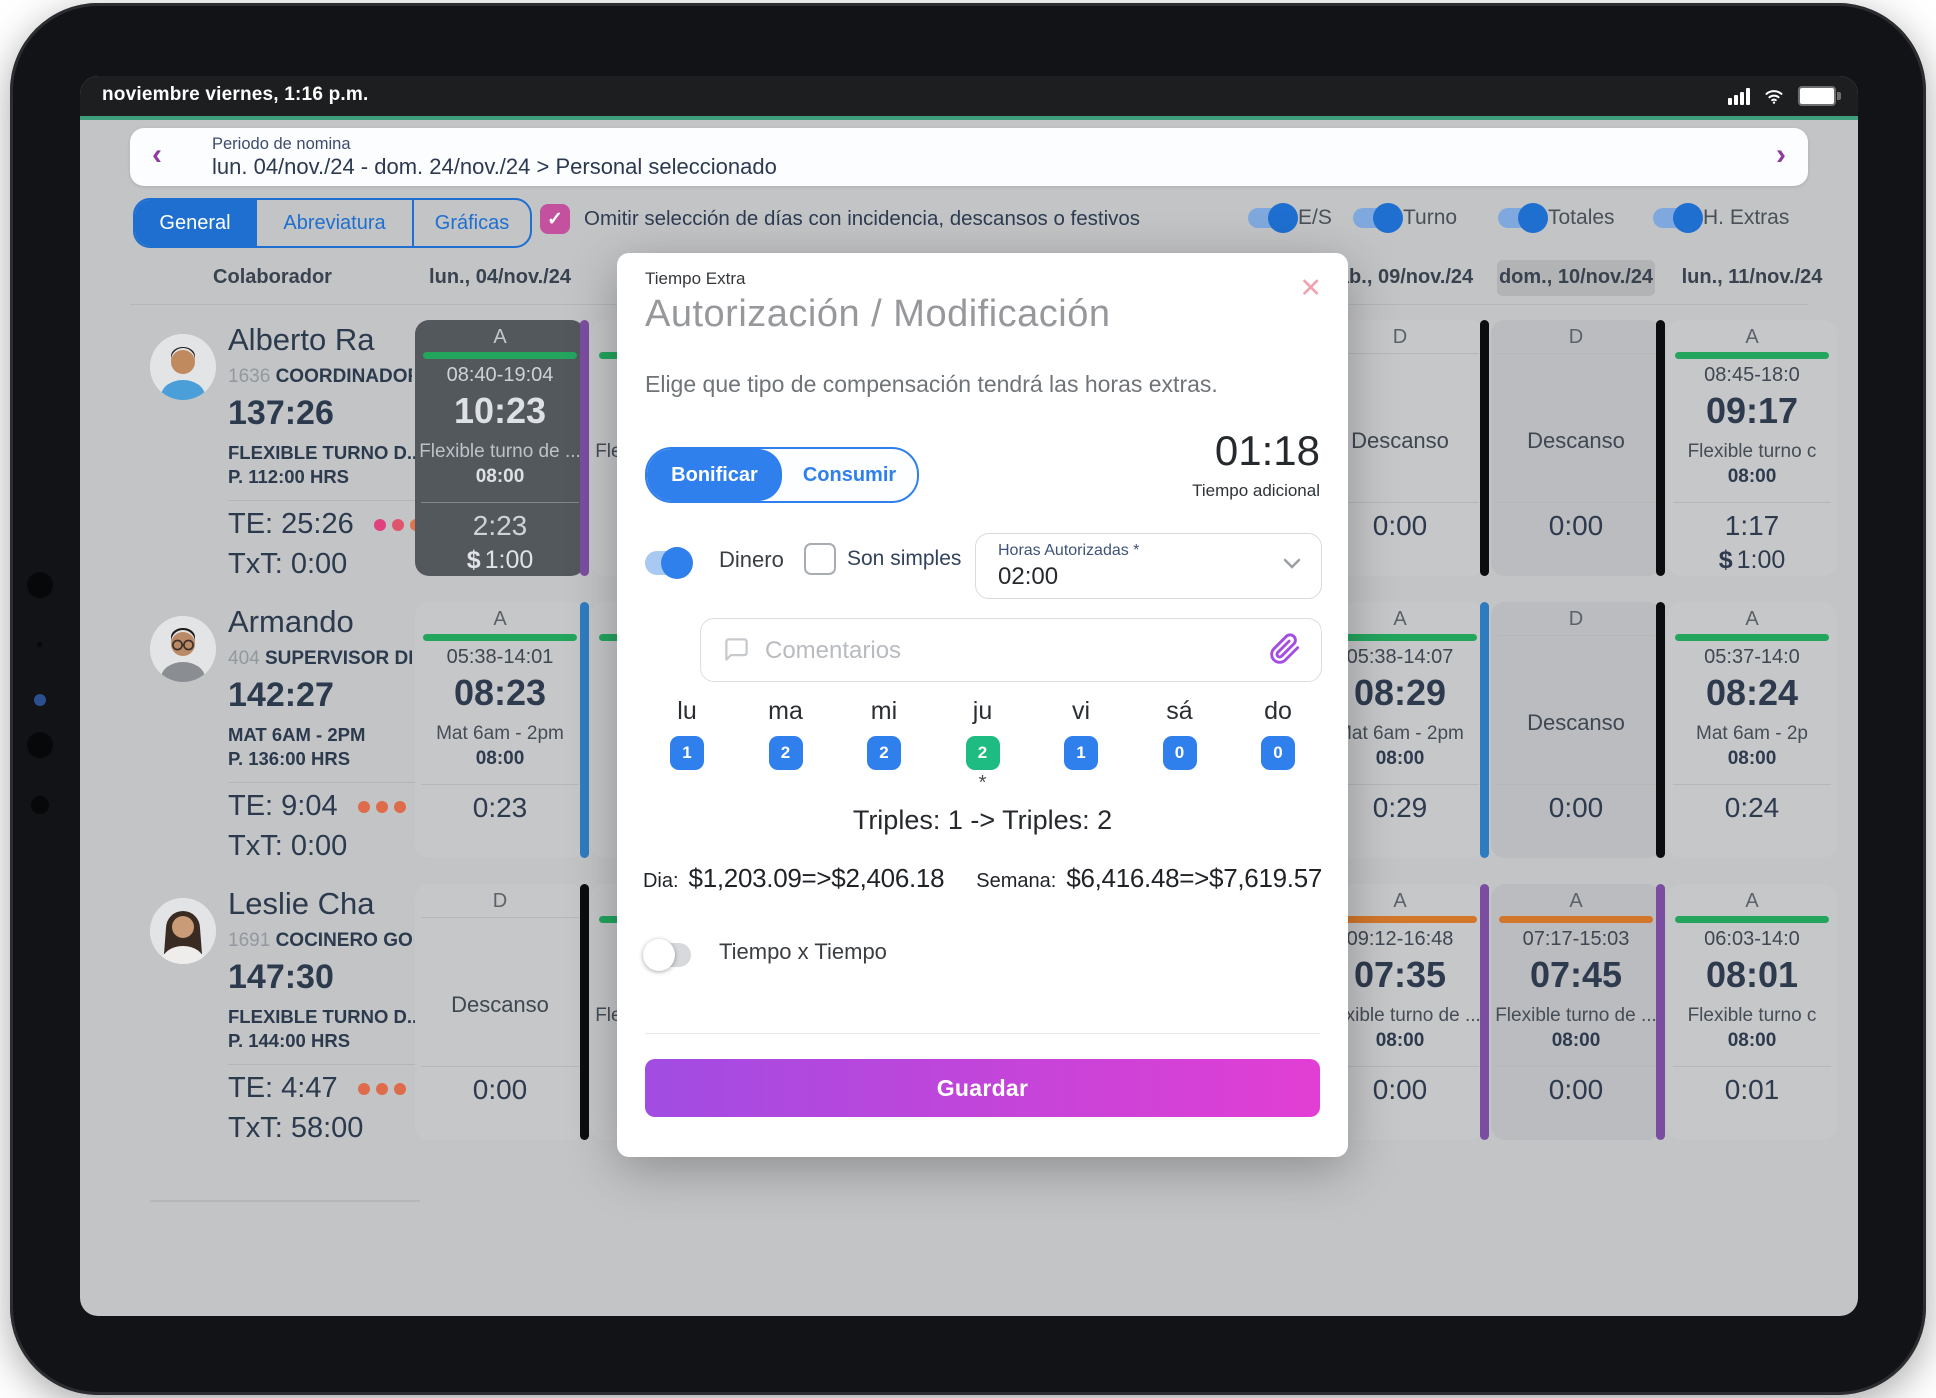 Image resolution: width=1936 pixels, height=1398 pixels. What do you see at coordinates (1285, 649) in the screenshot?
I see `attachment-paperclip-icon` at bounding box center [1285, 649].